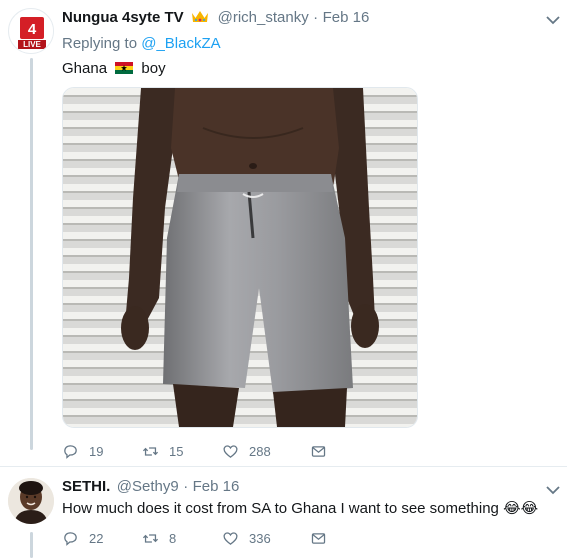 This screenshot has width=567, height=558. I want to click on avatar-badge-text: LIVE, so click(32, 44).